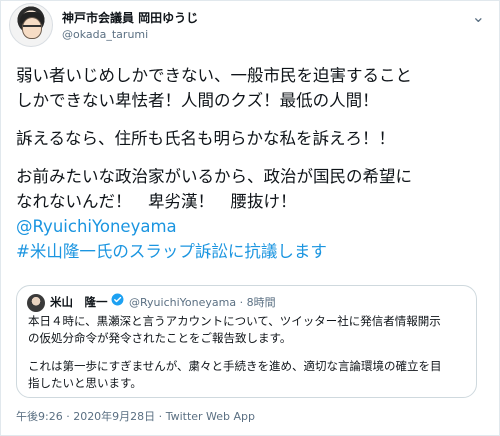  Describe the element at coordinates (183, 302) in the screenshot. I see `quoted-author-handle: @RyuichiYoneyama` at that location.